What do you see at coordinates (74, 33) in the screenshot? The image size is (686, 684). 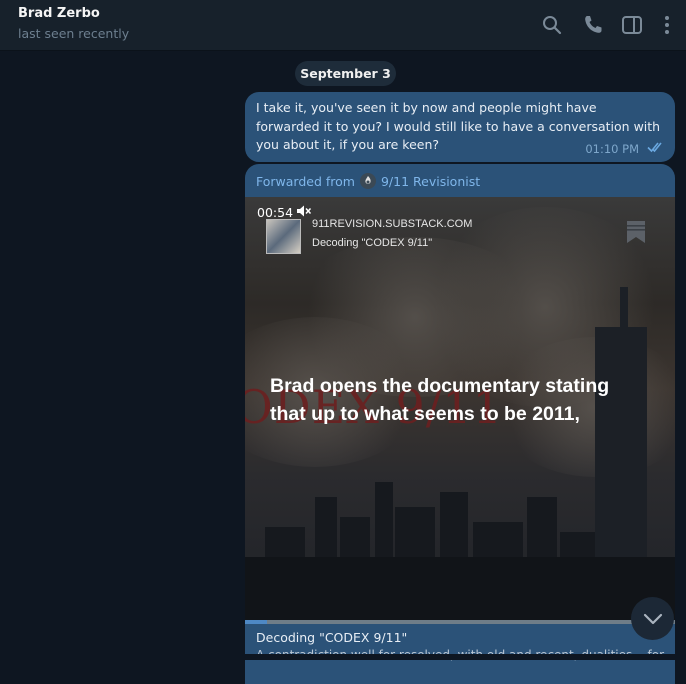 I see `contact-status: last seen recently` at bounding box center [74, 33].